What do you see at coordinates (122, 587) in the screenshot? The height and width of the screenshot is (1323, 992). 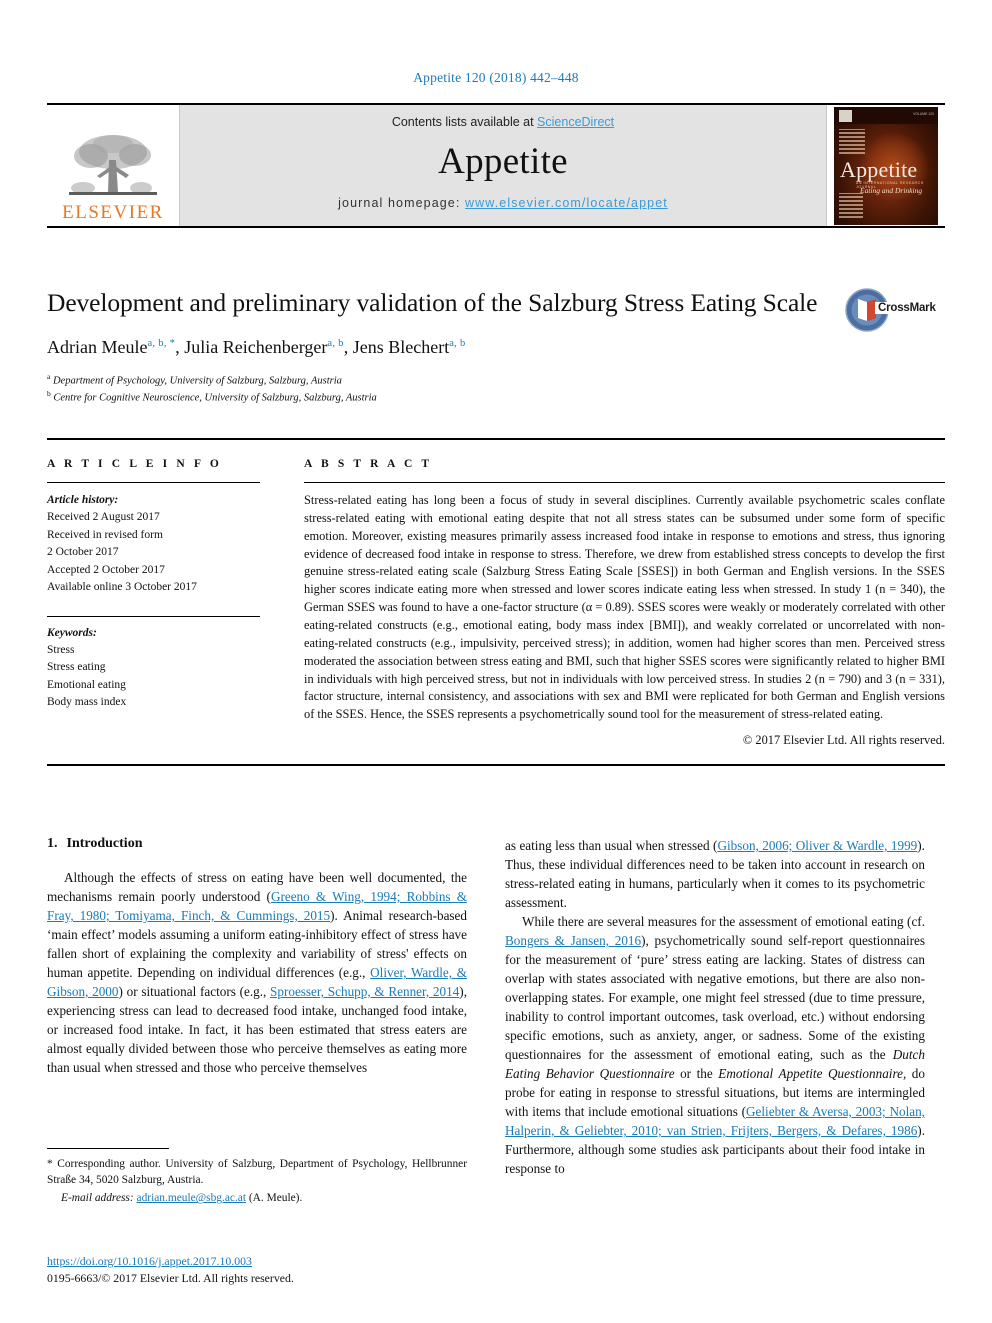 I see `article-history-line: Available online 3 October 2017` at bounding box center [122, 587].